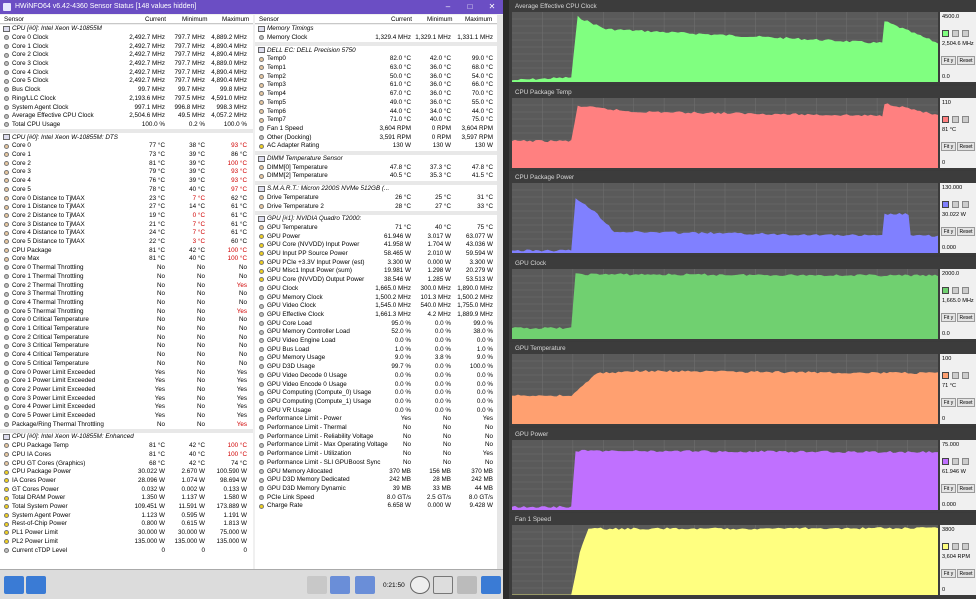 The image size is (976, 599). Describe the element at coordinates (126, 242) in the screenshot. I see `sensor-row: Core 5 Distance to TjMAX 22 °C 3 °C 60 °C` at that location.